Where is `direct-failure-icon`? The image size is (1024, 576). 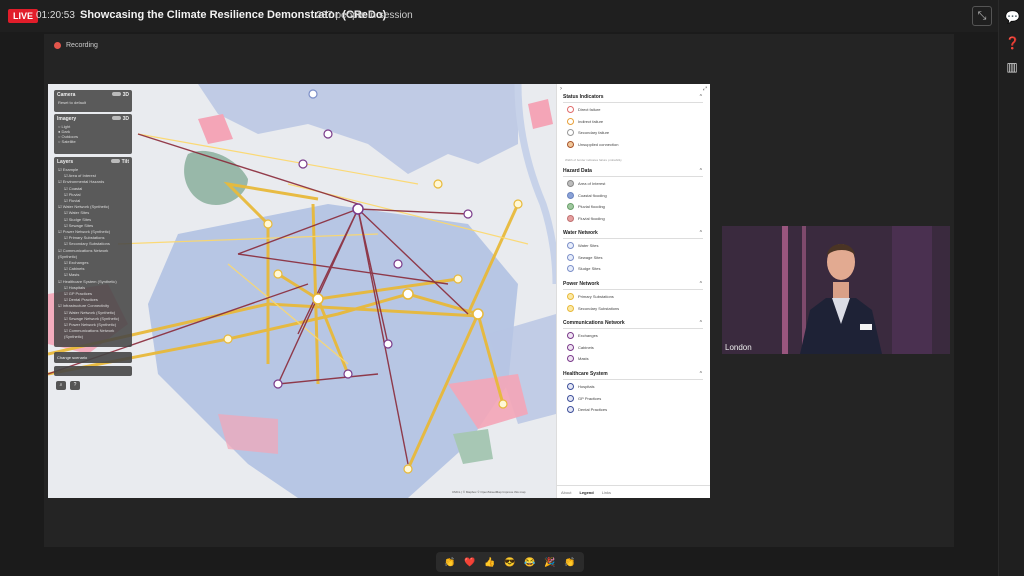 direct-failure-icon is located at coordinates (570, 109).